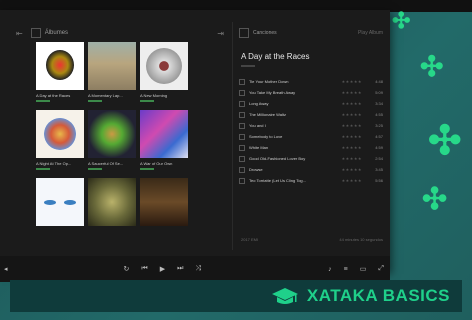 The height and width of the screenshot is (320, 472). Describe the element at coordinates (156, 163) in the screenshot. I see `album-title: A War of Our Own` at that location.